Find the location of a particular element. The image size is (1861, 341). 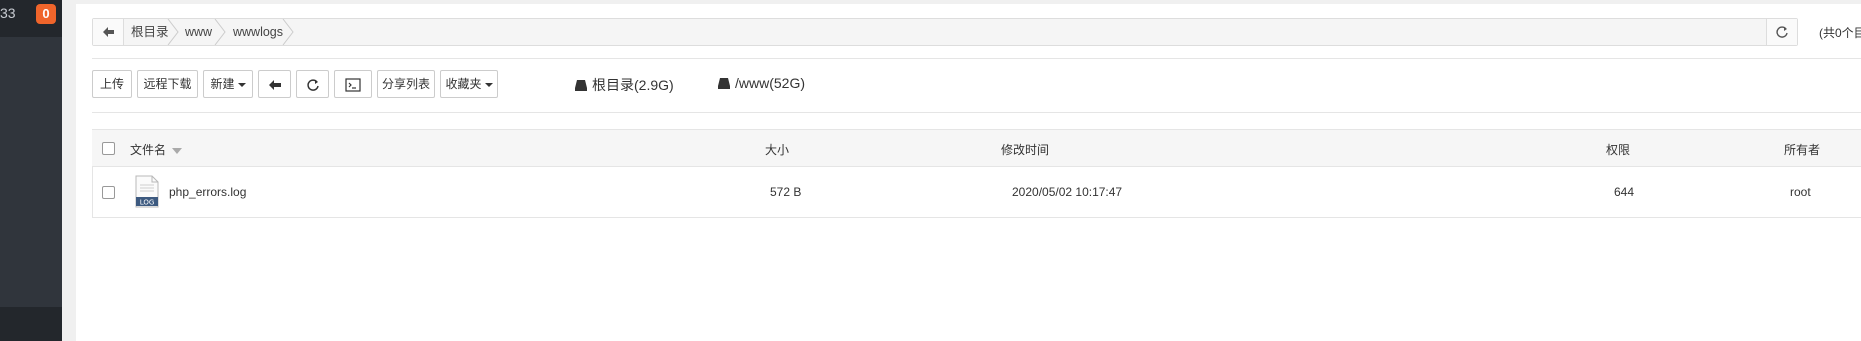

back-button is located at coordinates (274, 84).